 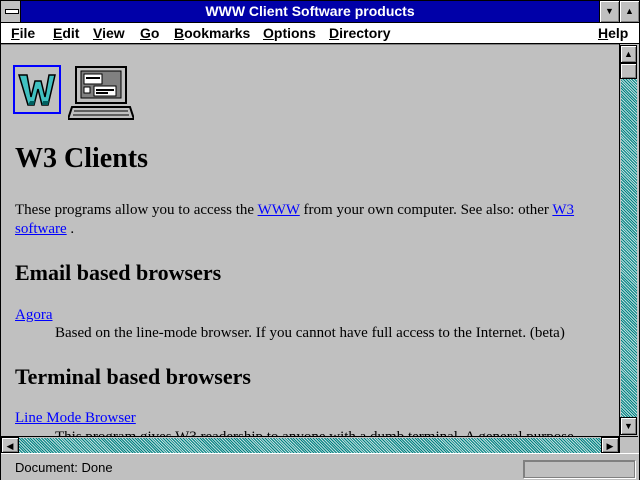 I want to click on horizontal-scroll-track, so click(x=310, y=445).